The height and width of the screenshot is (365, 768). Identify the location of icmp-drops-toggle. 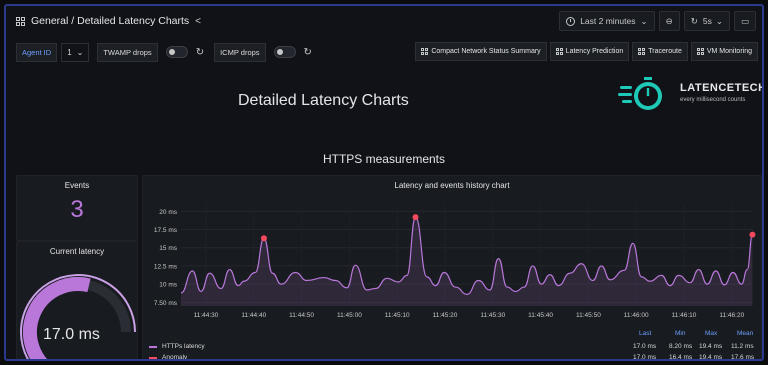
(284, 52).